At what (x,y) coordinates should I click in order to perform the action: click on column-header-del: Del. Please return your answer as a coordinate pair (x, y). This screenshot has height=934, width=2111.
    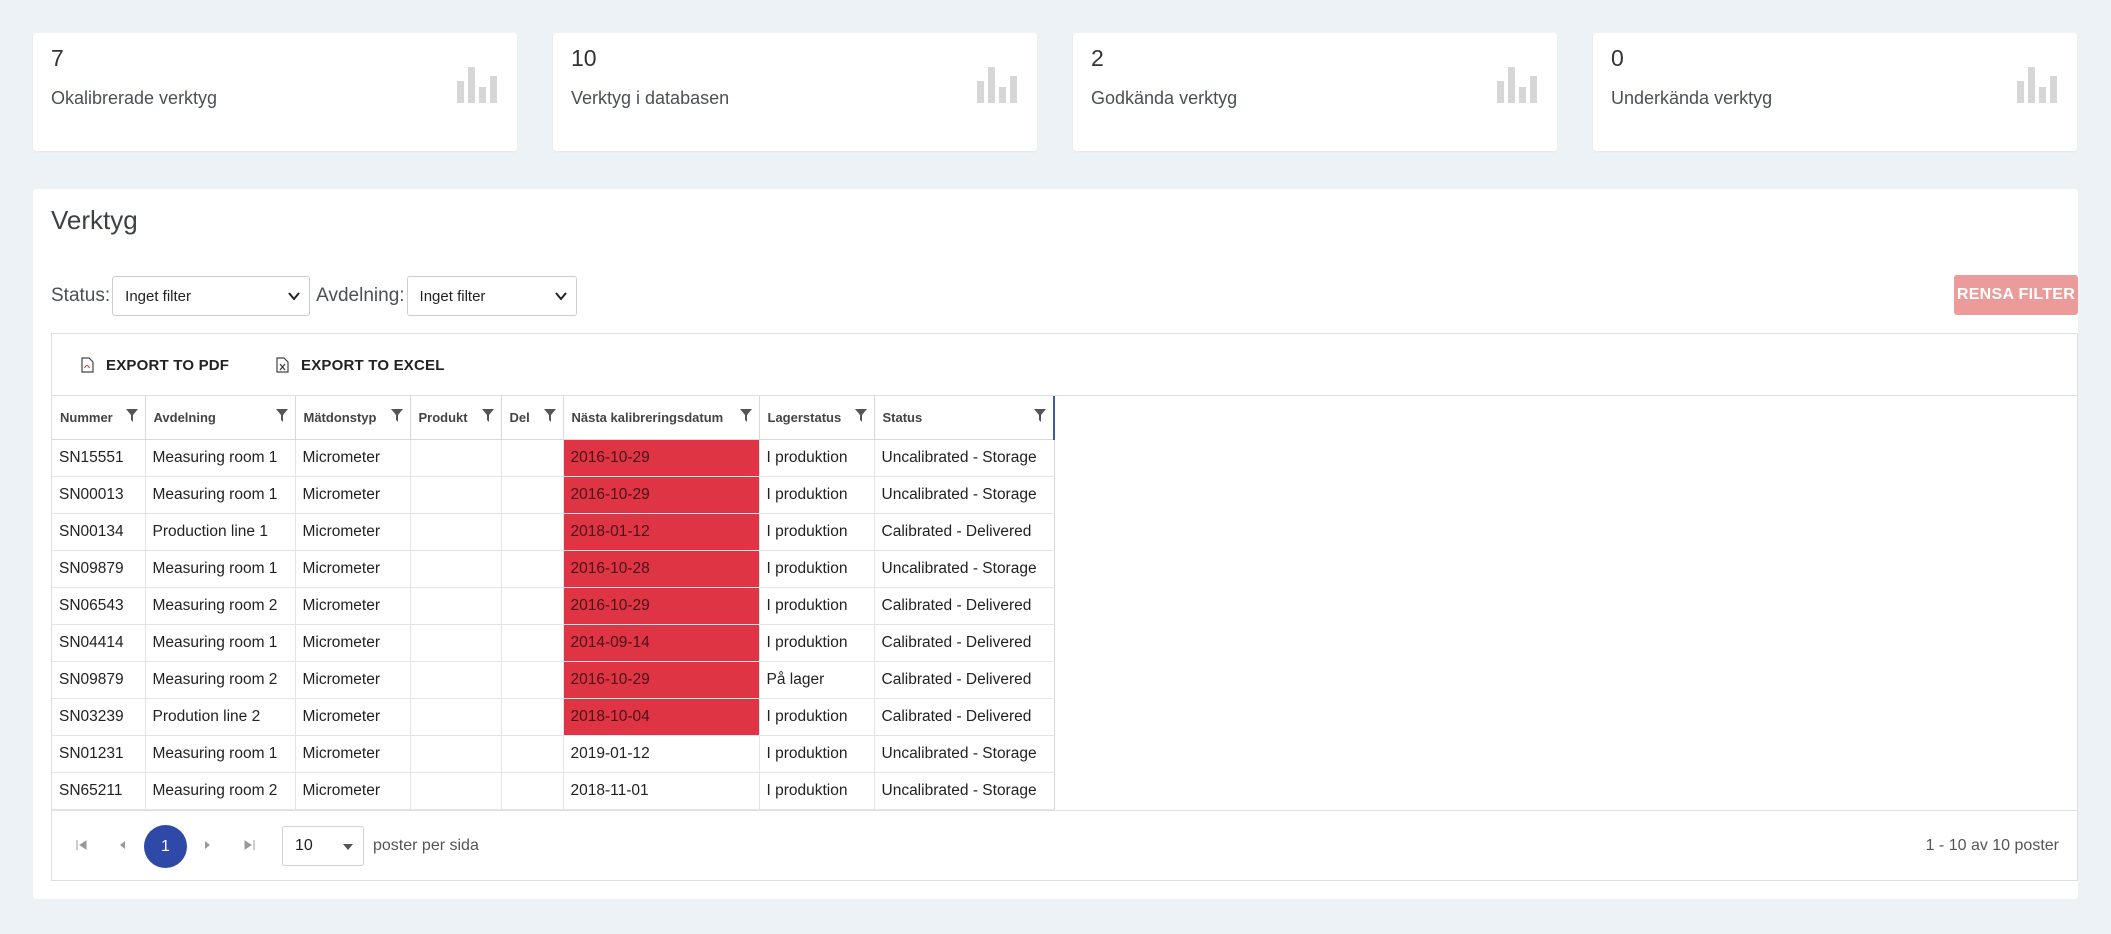
    Looking at the image, I should click on (532, 418).